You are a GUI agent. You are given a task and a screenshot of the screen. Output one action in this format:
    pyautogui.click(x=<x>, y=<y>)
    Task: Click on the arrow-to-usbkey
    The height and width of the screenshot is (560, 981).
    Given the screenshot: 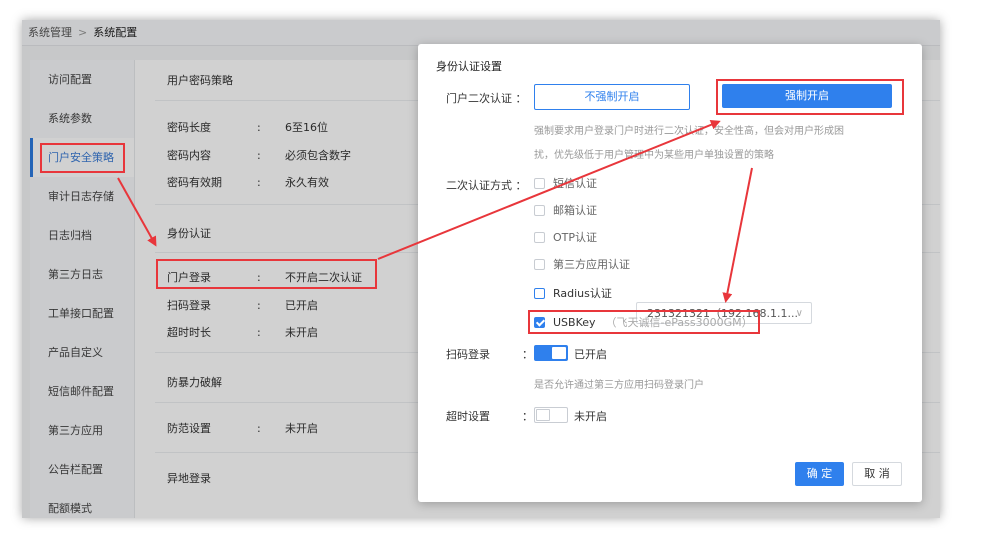 What is the action you would take?
    pyautogui.click(x=737, y=235)
    